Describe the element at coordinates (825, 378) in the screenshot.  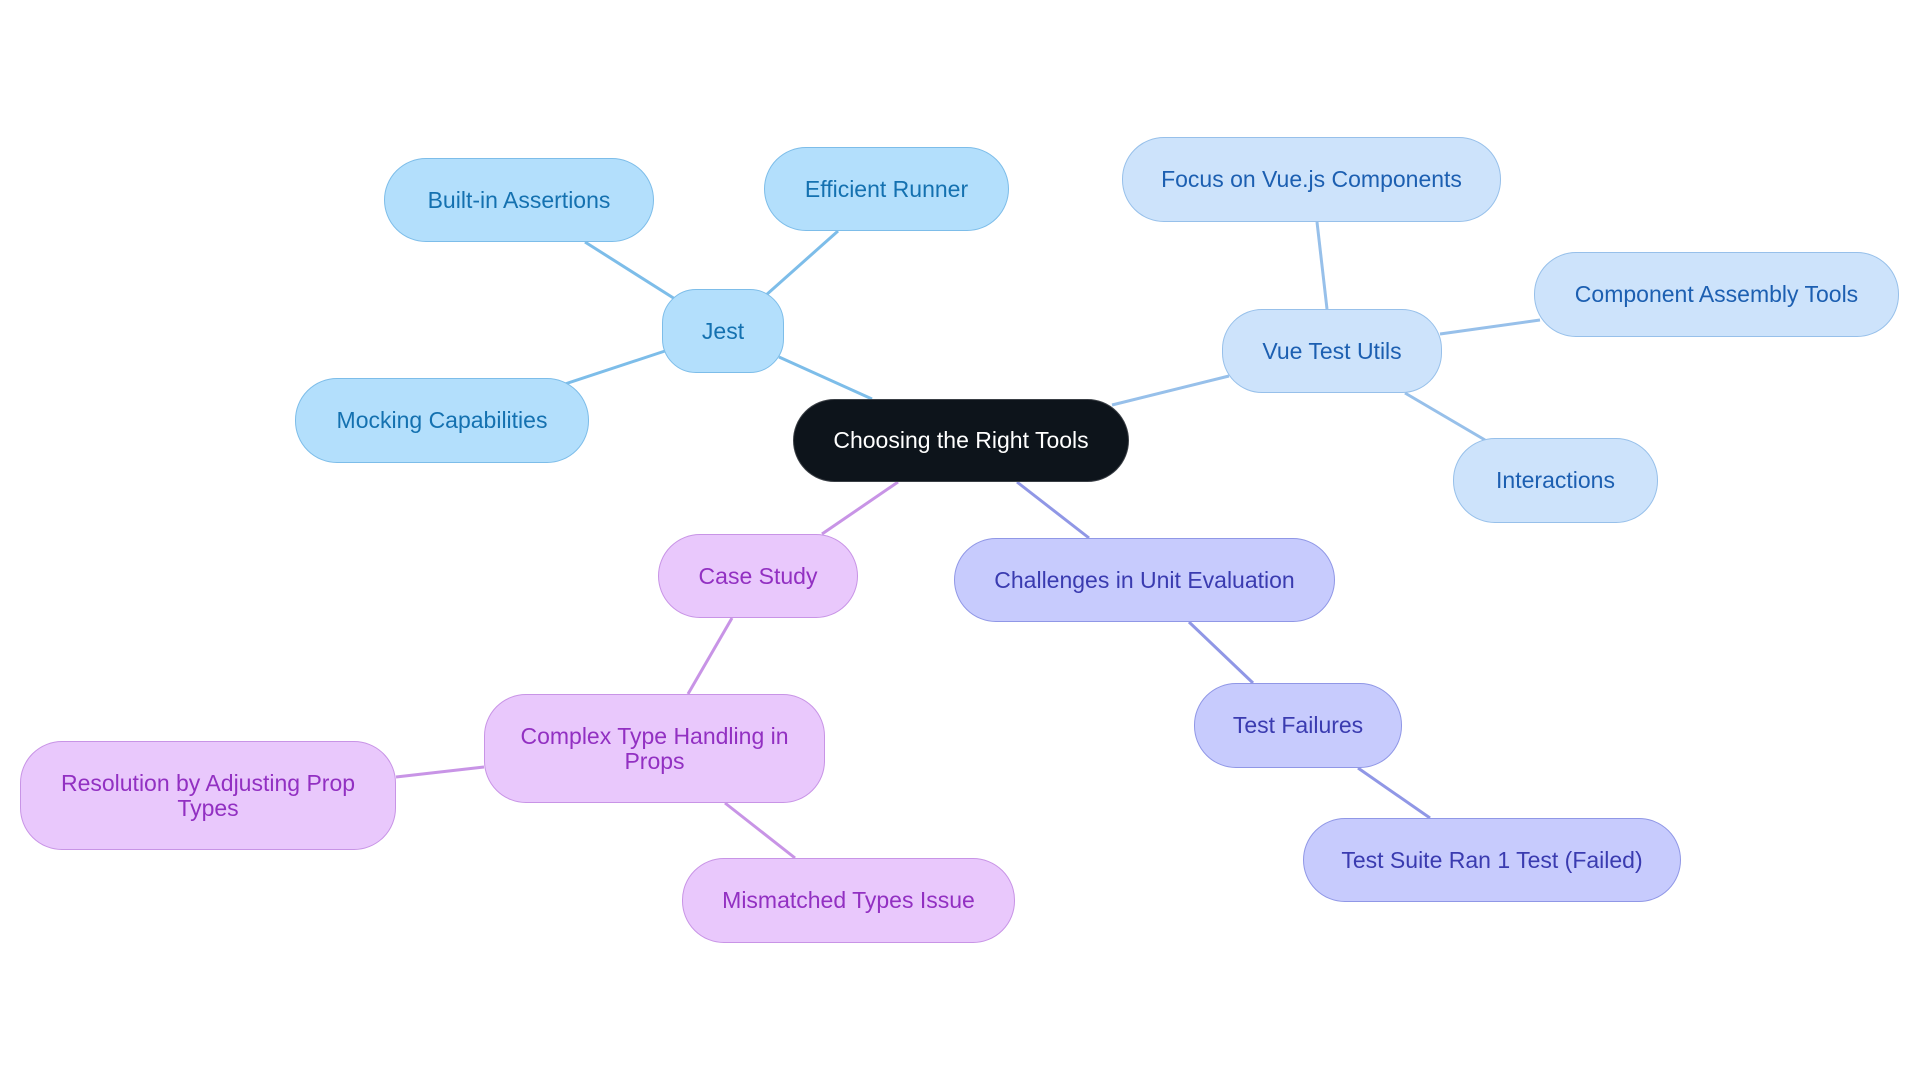
I see `edge-root-jest` at that location.